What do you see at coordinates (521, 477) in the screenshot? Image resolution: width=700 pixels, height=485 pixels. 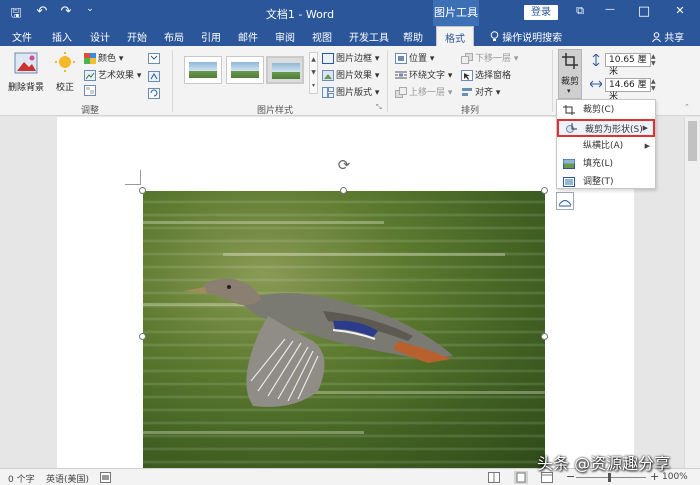 I see `print-layout-icon` at bounding box center [521, 477].